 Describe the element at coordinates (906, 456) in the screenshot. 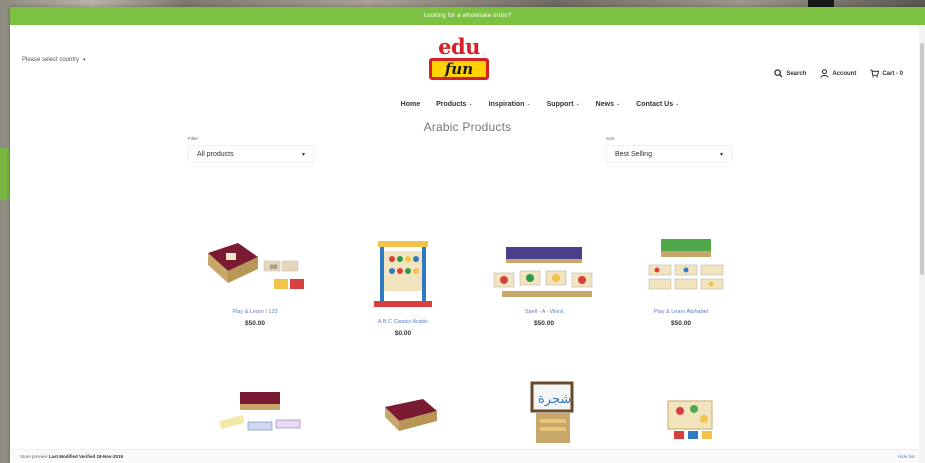

I see `hide-bar-link: Hide bar` at that location.